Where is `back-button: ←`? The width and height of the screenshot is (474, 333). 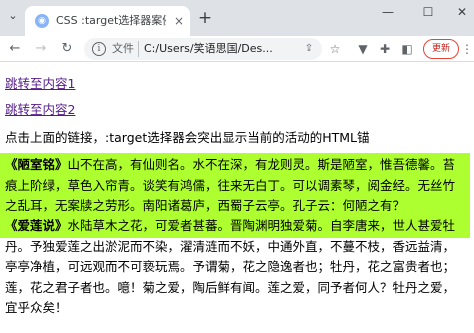 back-button: ← is located at coordinates (15, 49).